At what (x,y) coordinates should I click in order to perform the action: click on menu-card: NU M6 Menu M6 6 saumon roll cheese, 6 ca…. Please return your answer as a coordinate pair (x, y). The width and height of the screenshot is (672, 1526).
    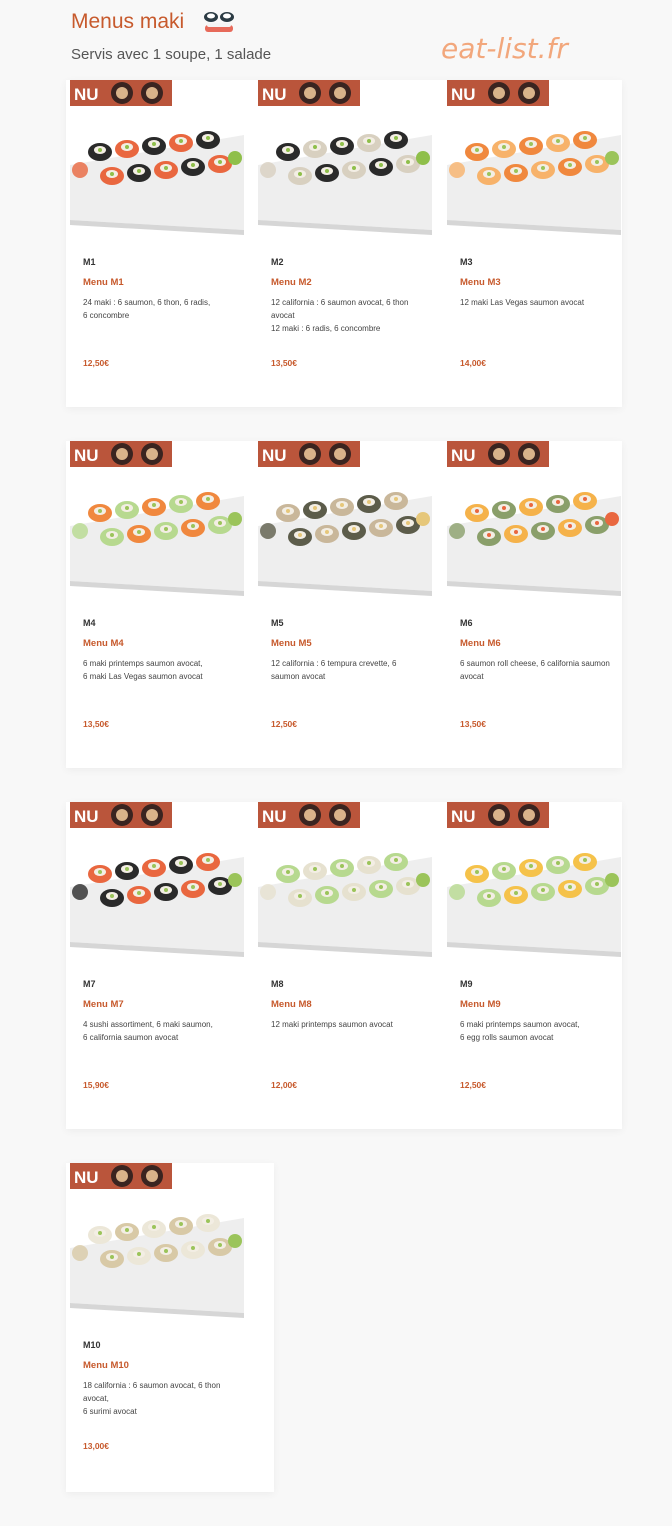
    Looking at the image, I should click on (534, 586).